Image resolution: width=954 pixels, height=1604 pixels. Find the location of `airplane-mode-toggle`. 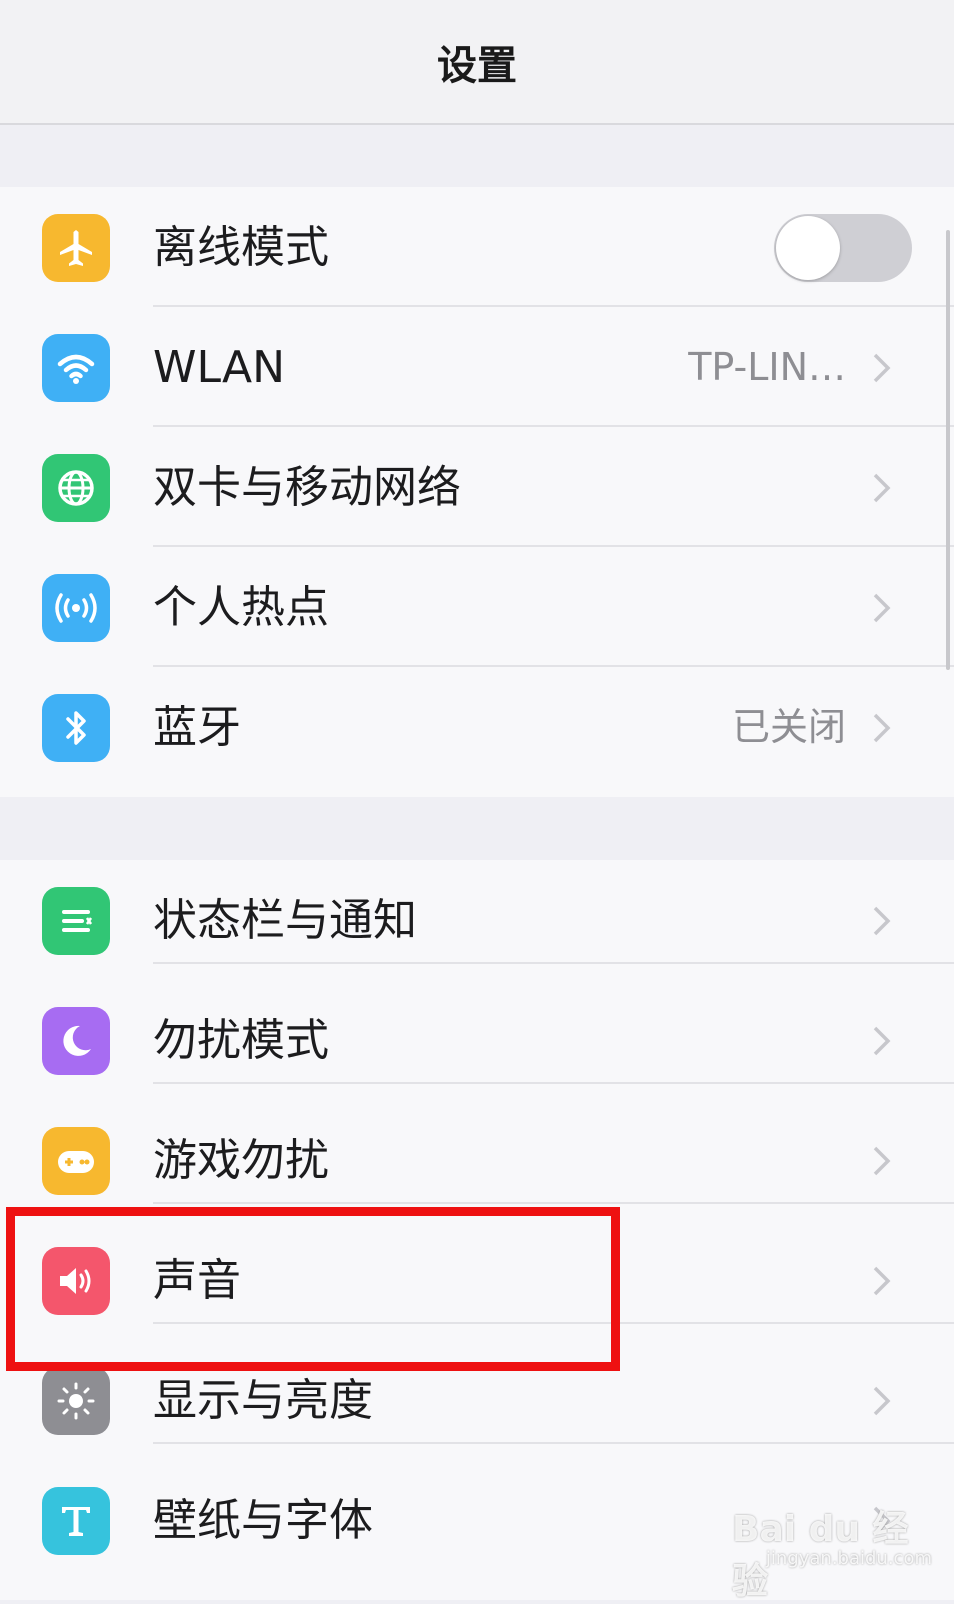

airplane-mode-toggle is located at coordinates (843, 248).